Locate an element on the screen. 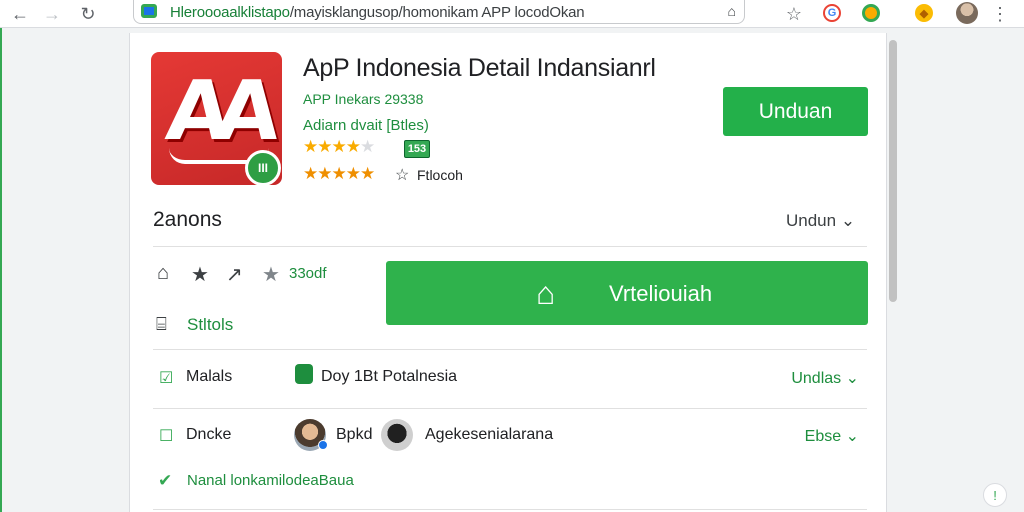 The image size is (1024, 512). checkmark-icon: ✔ is located at coordinates (165, 480).